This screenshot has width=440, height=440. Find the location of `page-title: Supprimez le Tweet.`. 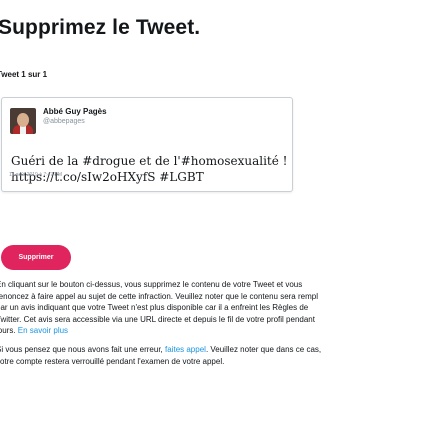

page-title: Supprimez le Tweet. is located at coordinates (100, 27).